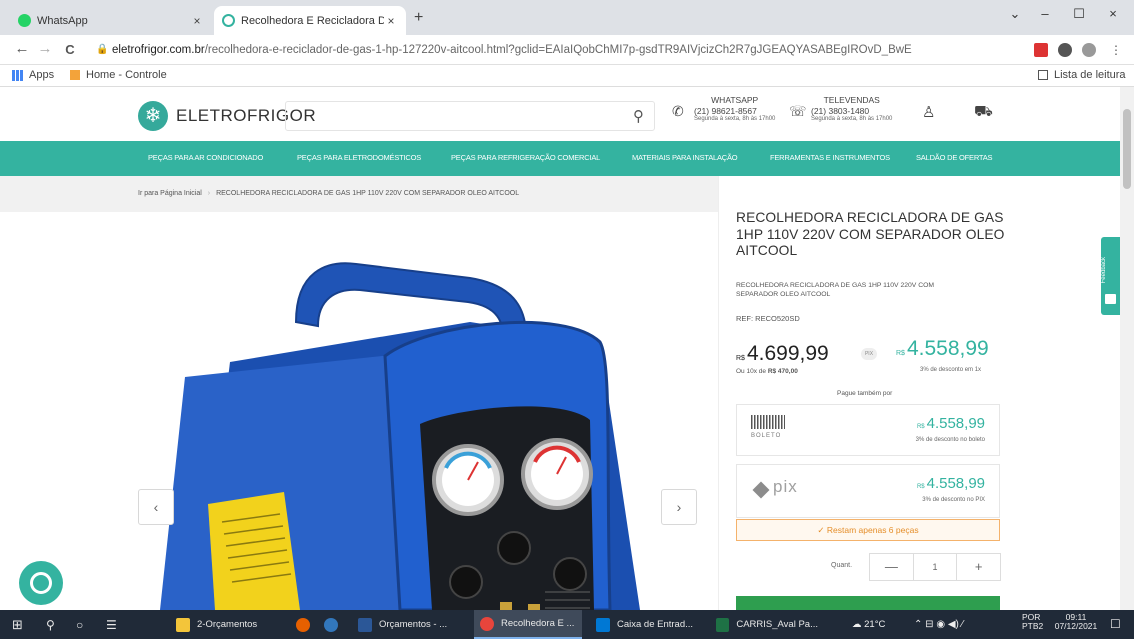  What do you see at coordinates (830, 157) in the screenshot?
I see `menu-item-ferramentas: FERRAMENTAS E INSTRUMENTOS` at bounding box center [830, 157].